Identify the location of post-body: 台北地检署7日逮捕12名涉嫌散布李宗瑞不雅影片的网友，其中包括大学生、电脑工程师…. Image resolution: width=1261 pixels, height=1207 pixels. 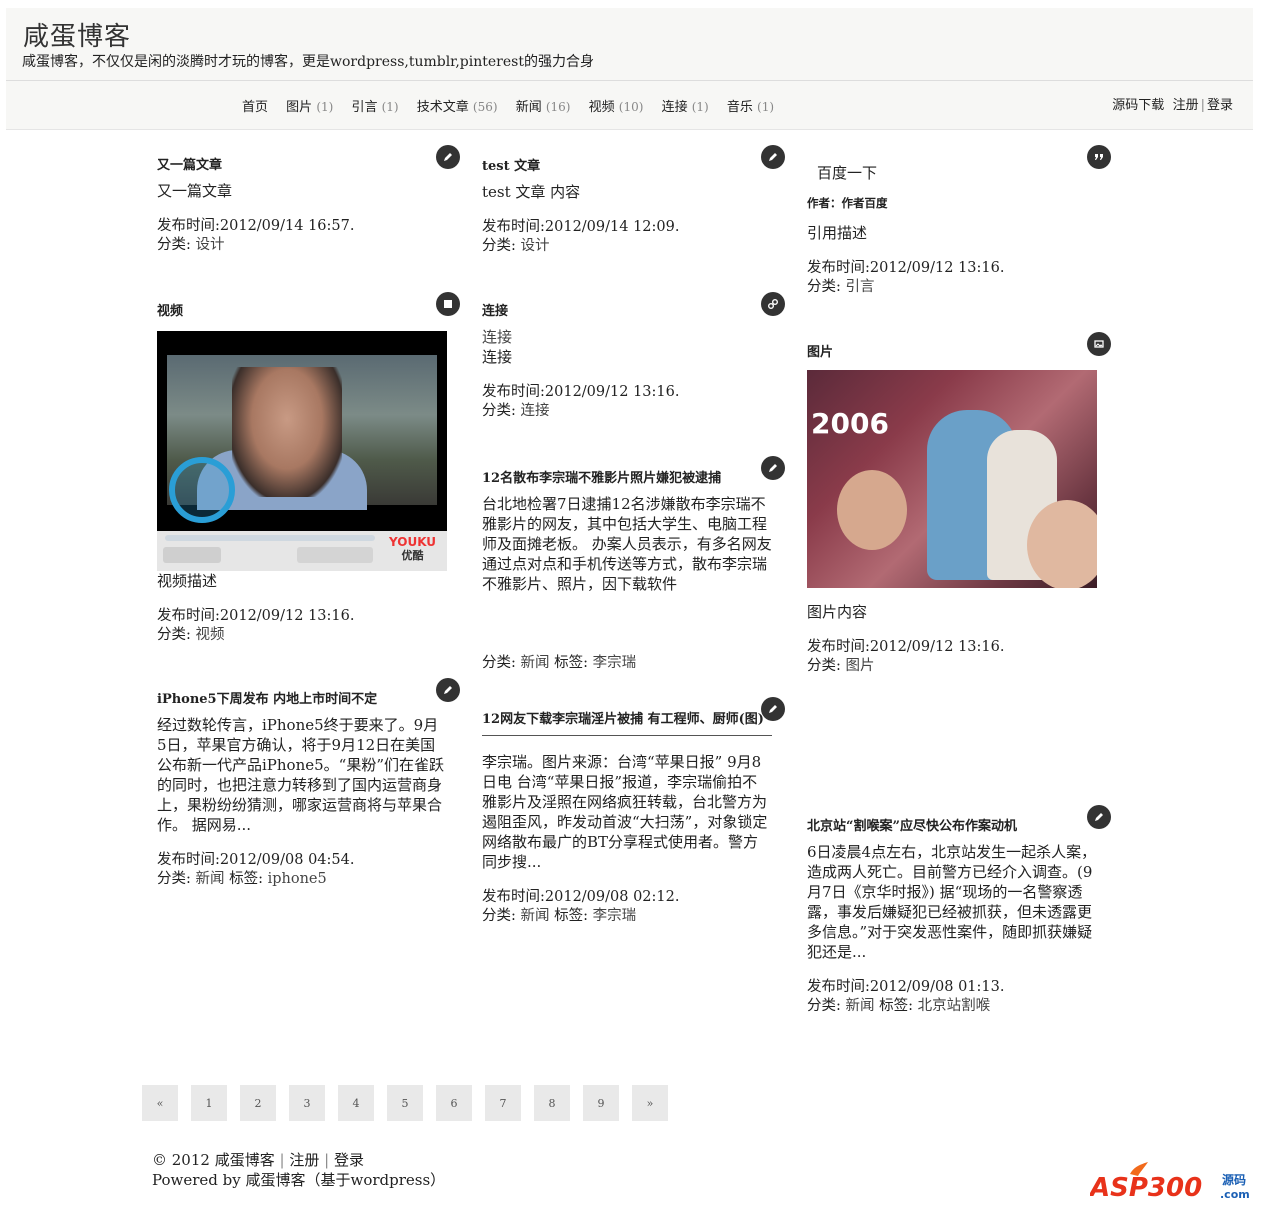
(627, 544).